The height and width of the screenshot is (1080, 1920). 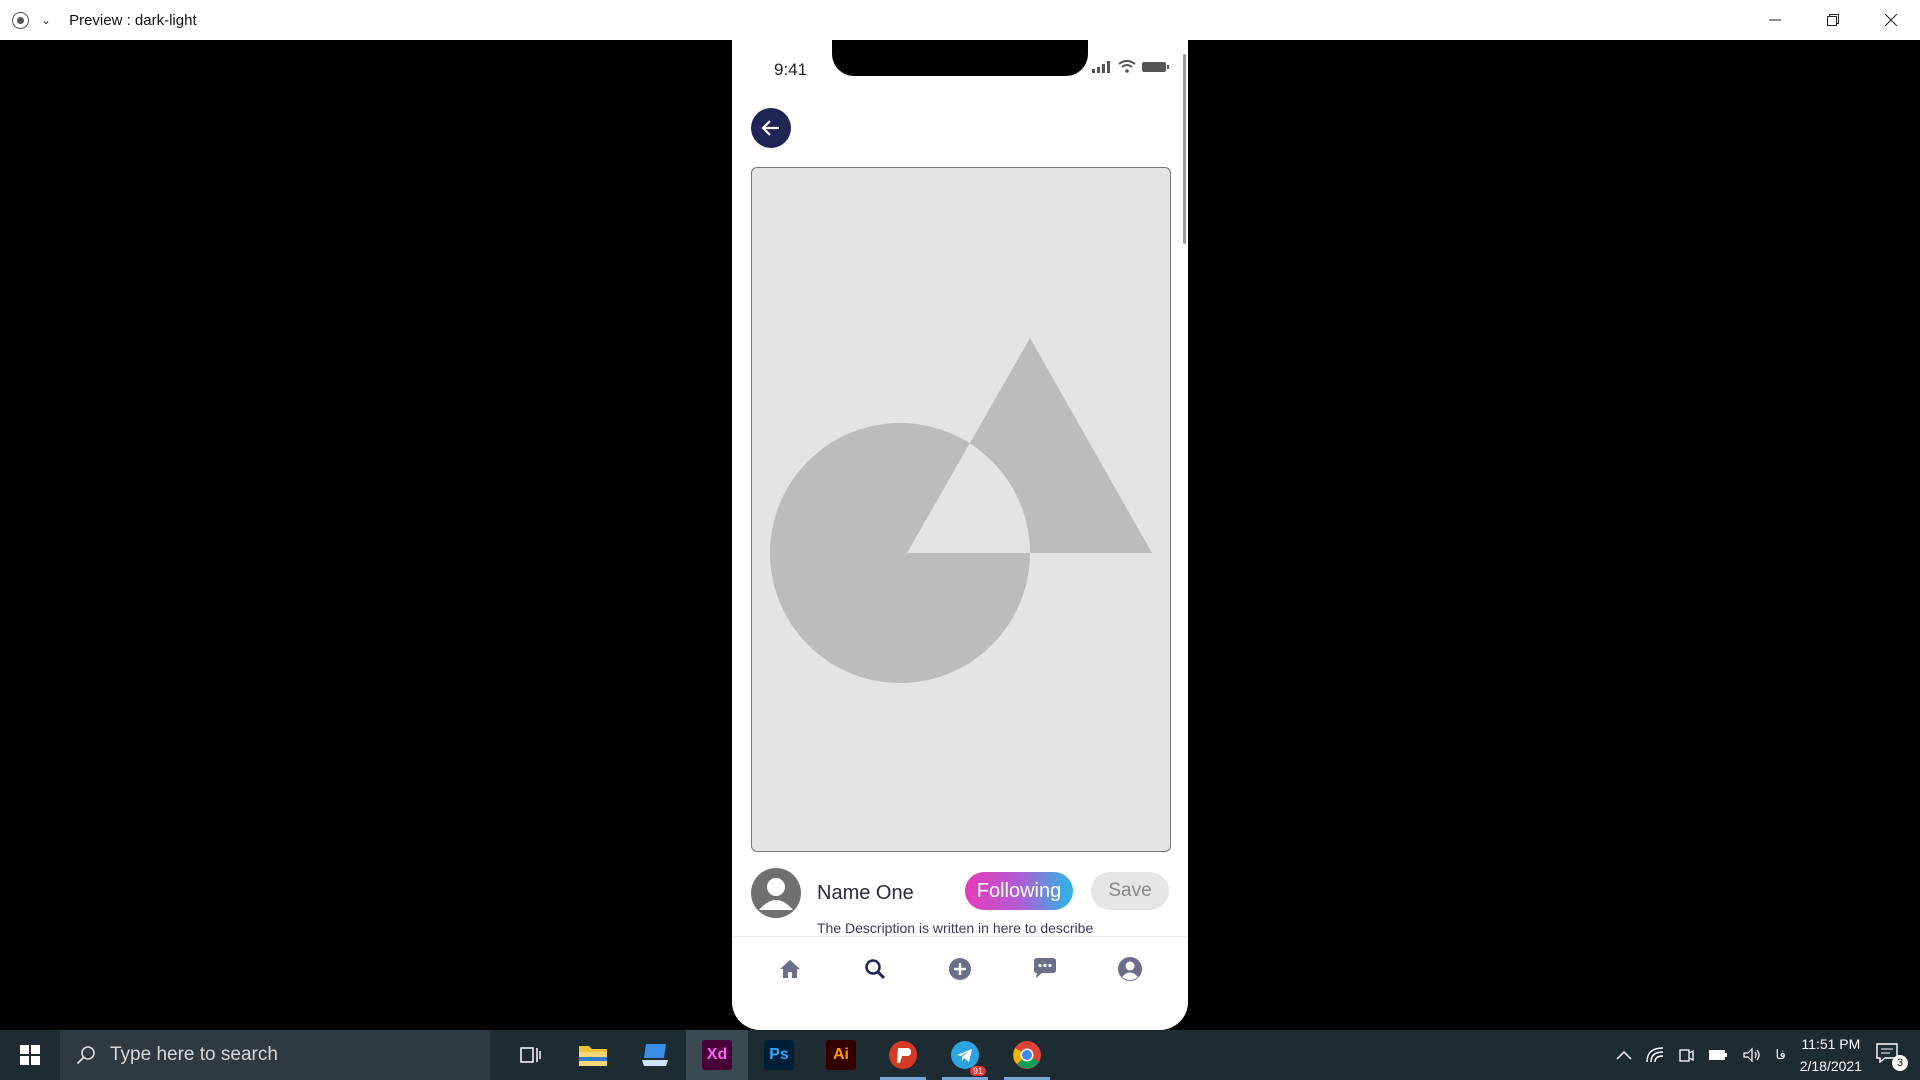 I want to click on task-view-button, so click(x=531, y=1055).